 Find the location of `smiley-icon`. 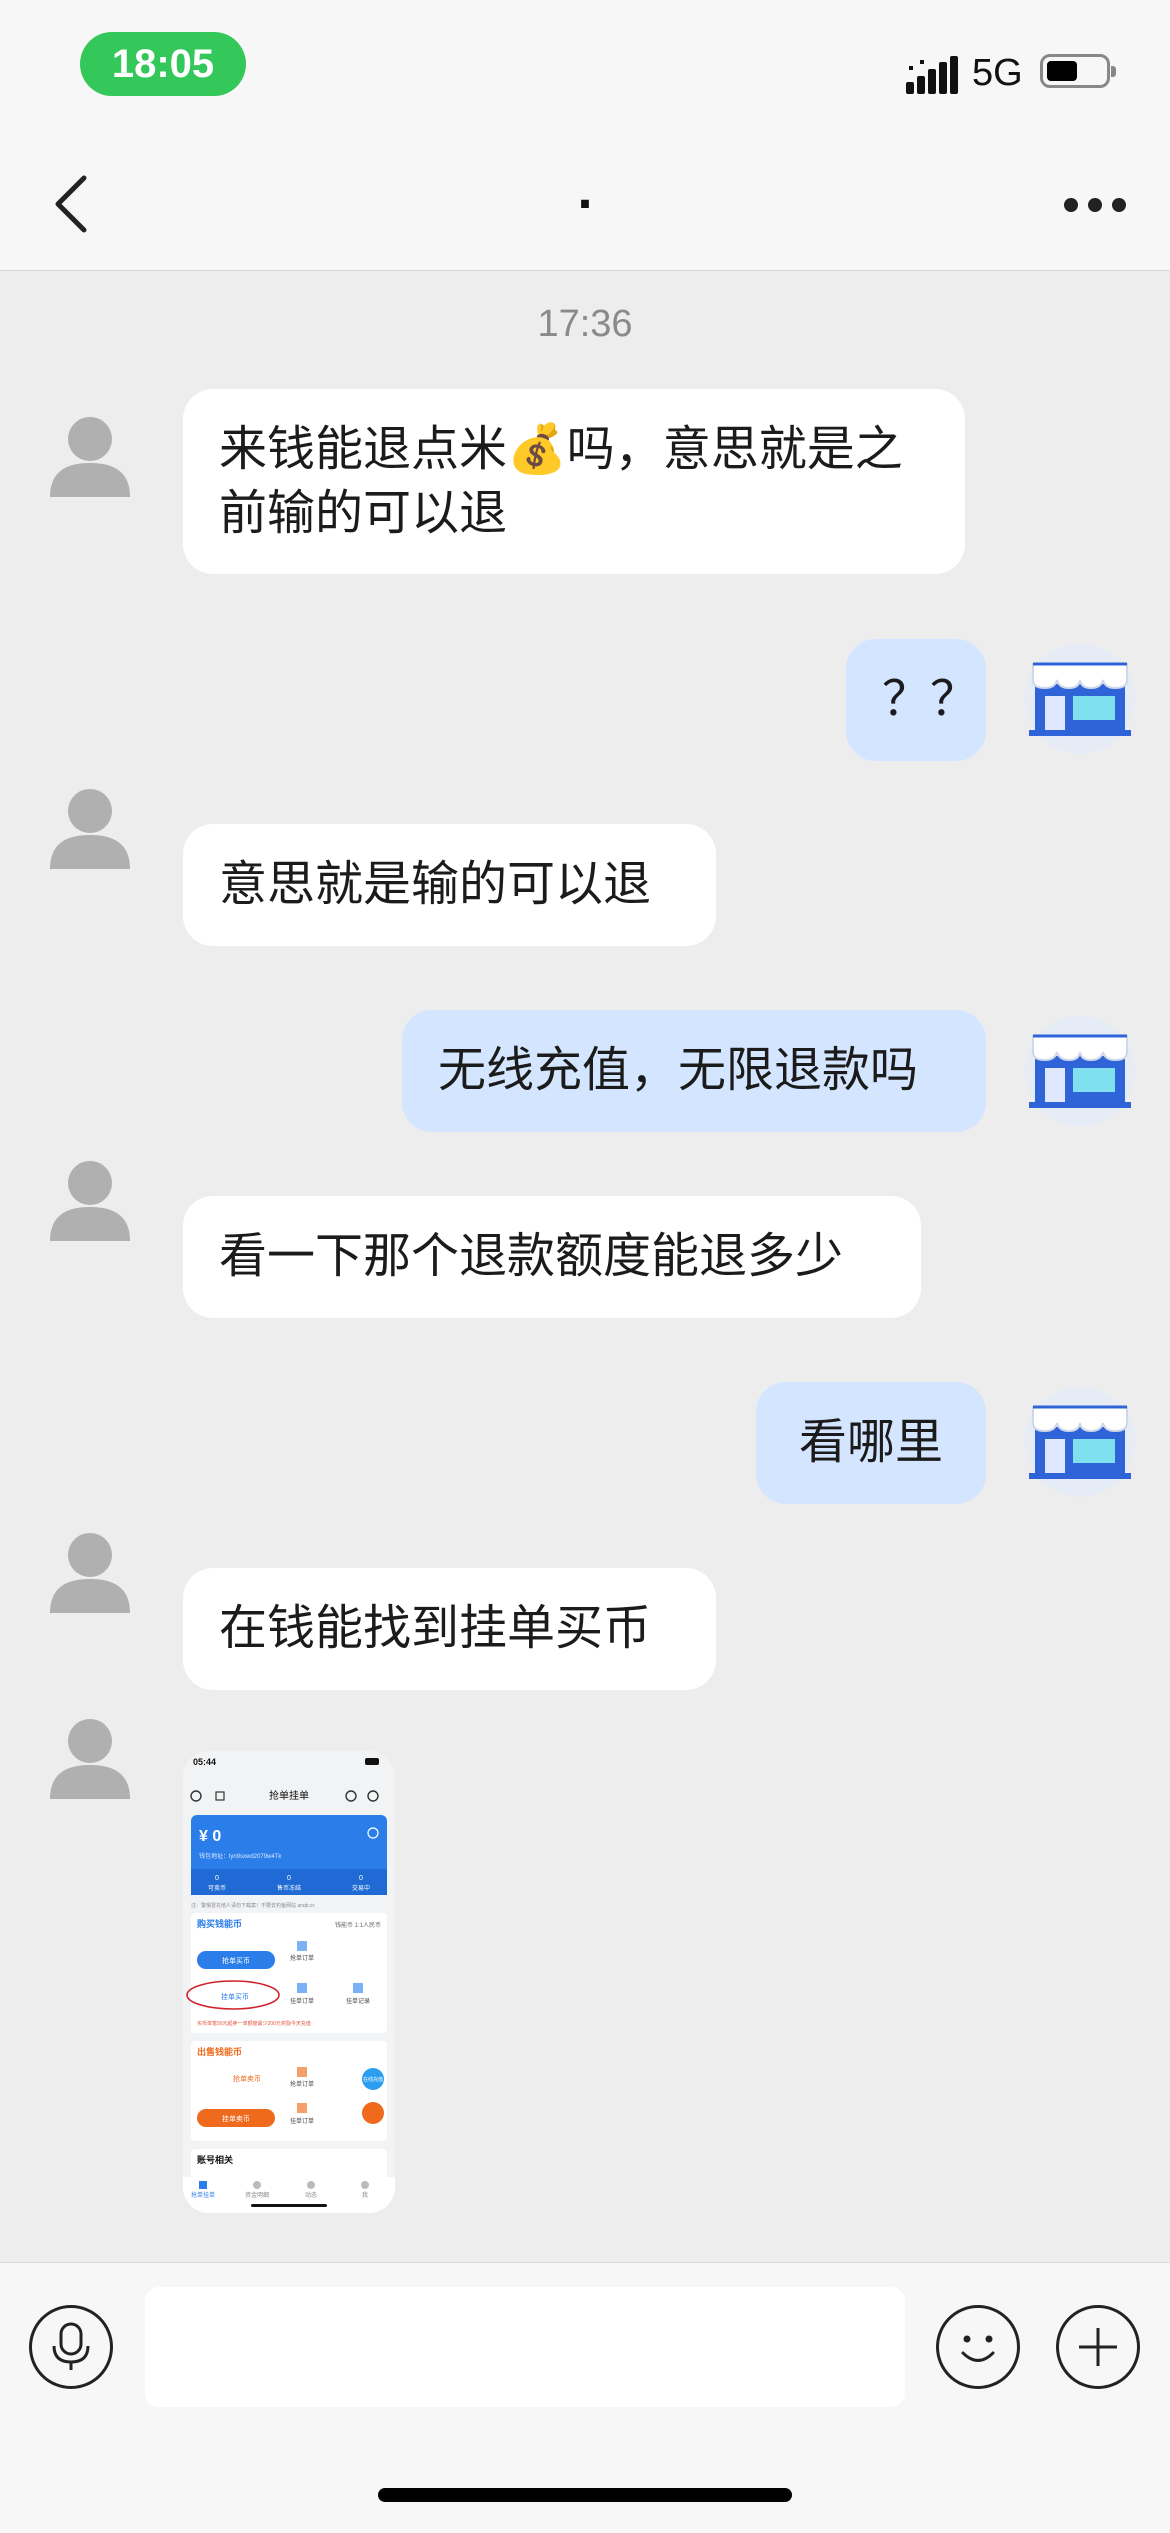

smiley-icon is located at coordinates (978, 2348).